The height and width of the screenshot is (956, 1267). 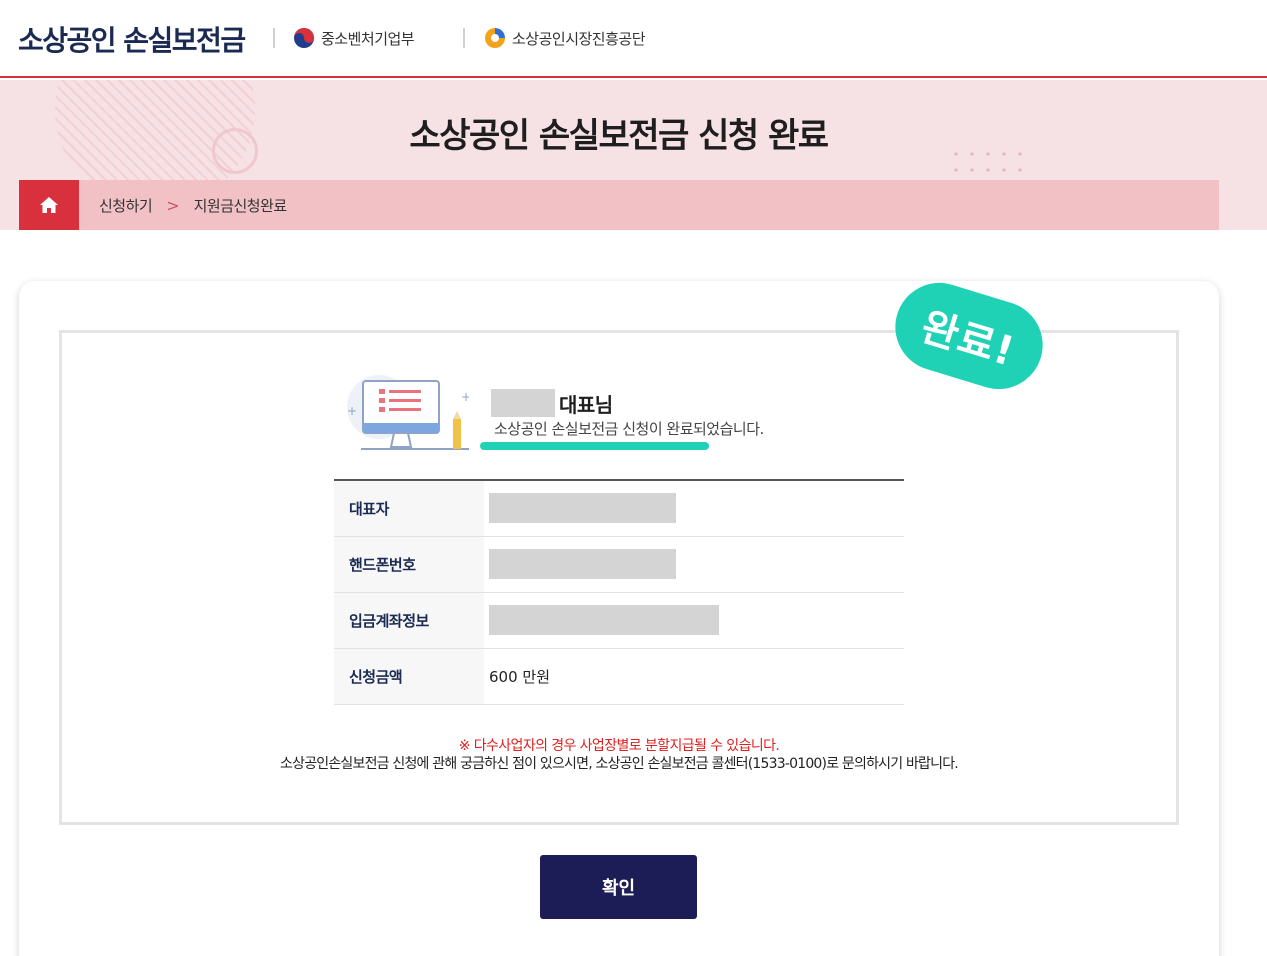 What do you see at coordinates (586, 405) in the screenshot?
I see `representative-title: 대표님` at bounding box center [586, 405].